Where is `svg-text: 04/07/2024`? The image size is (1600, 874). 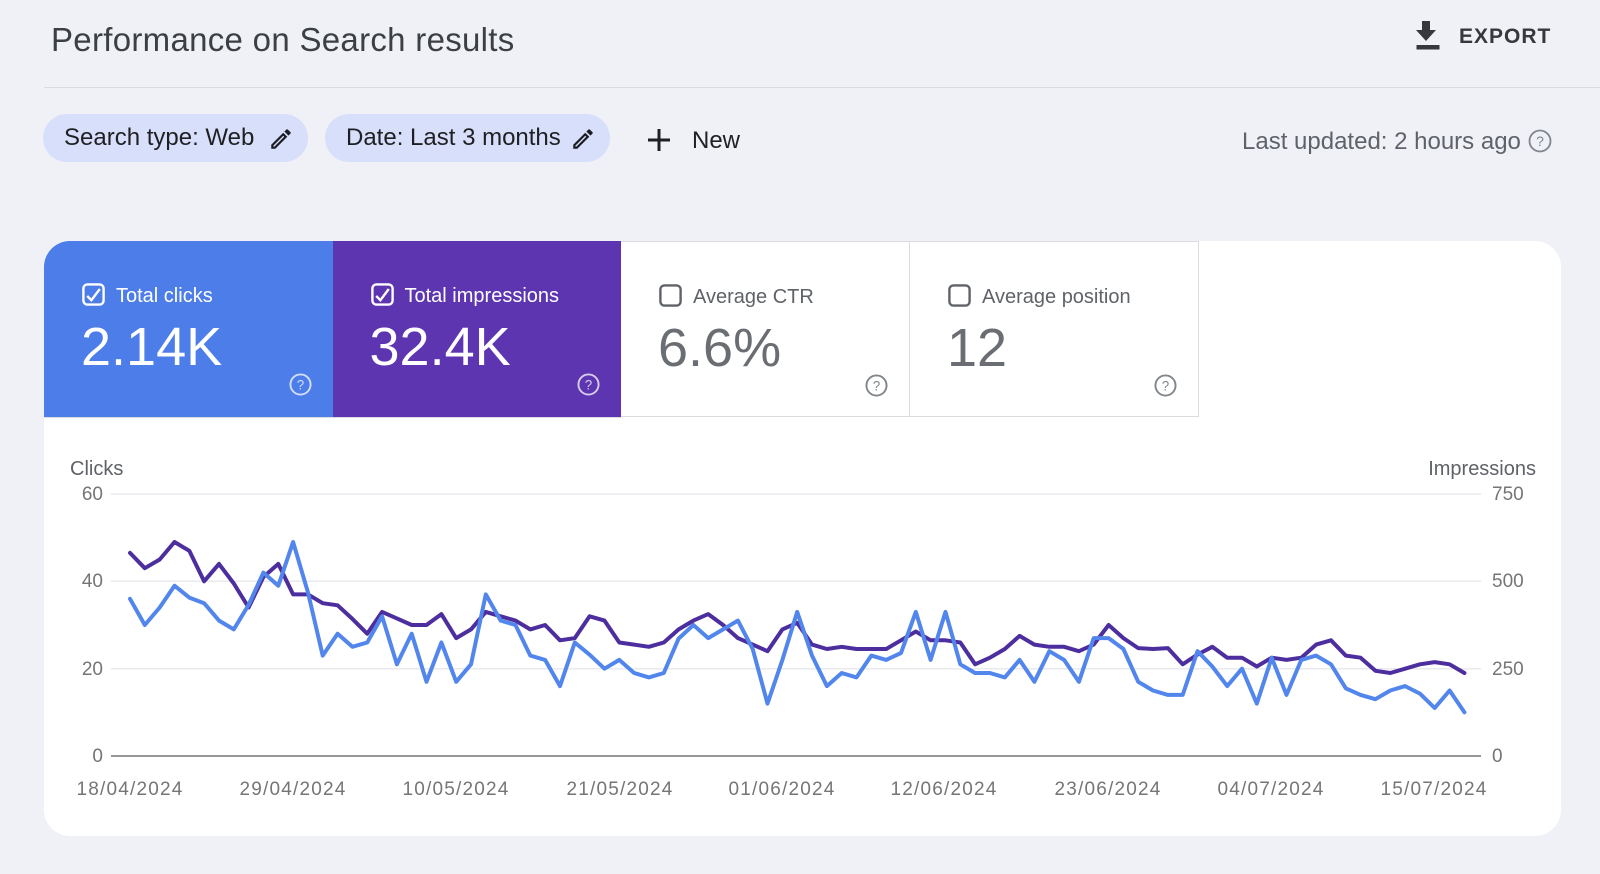 svg-text: 04/07/2024 is located at coordinates (1270, 789).